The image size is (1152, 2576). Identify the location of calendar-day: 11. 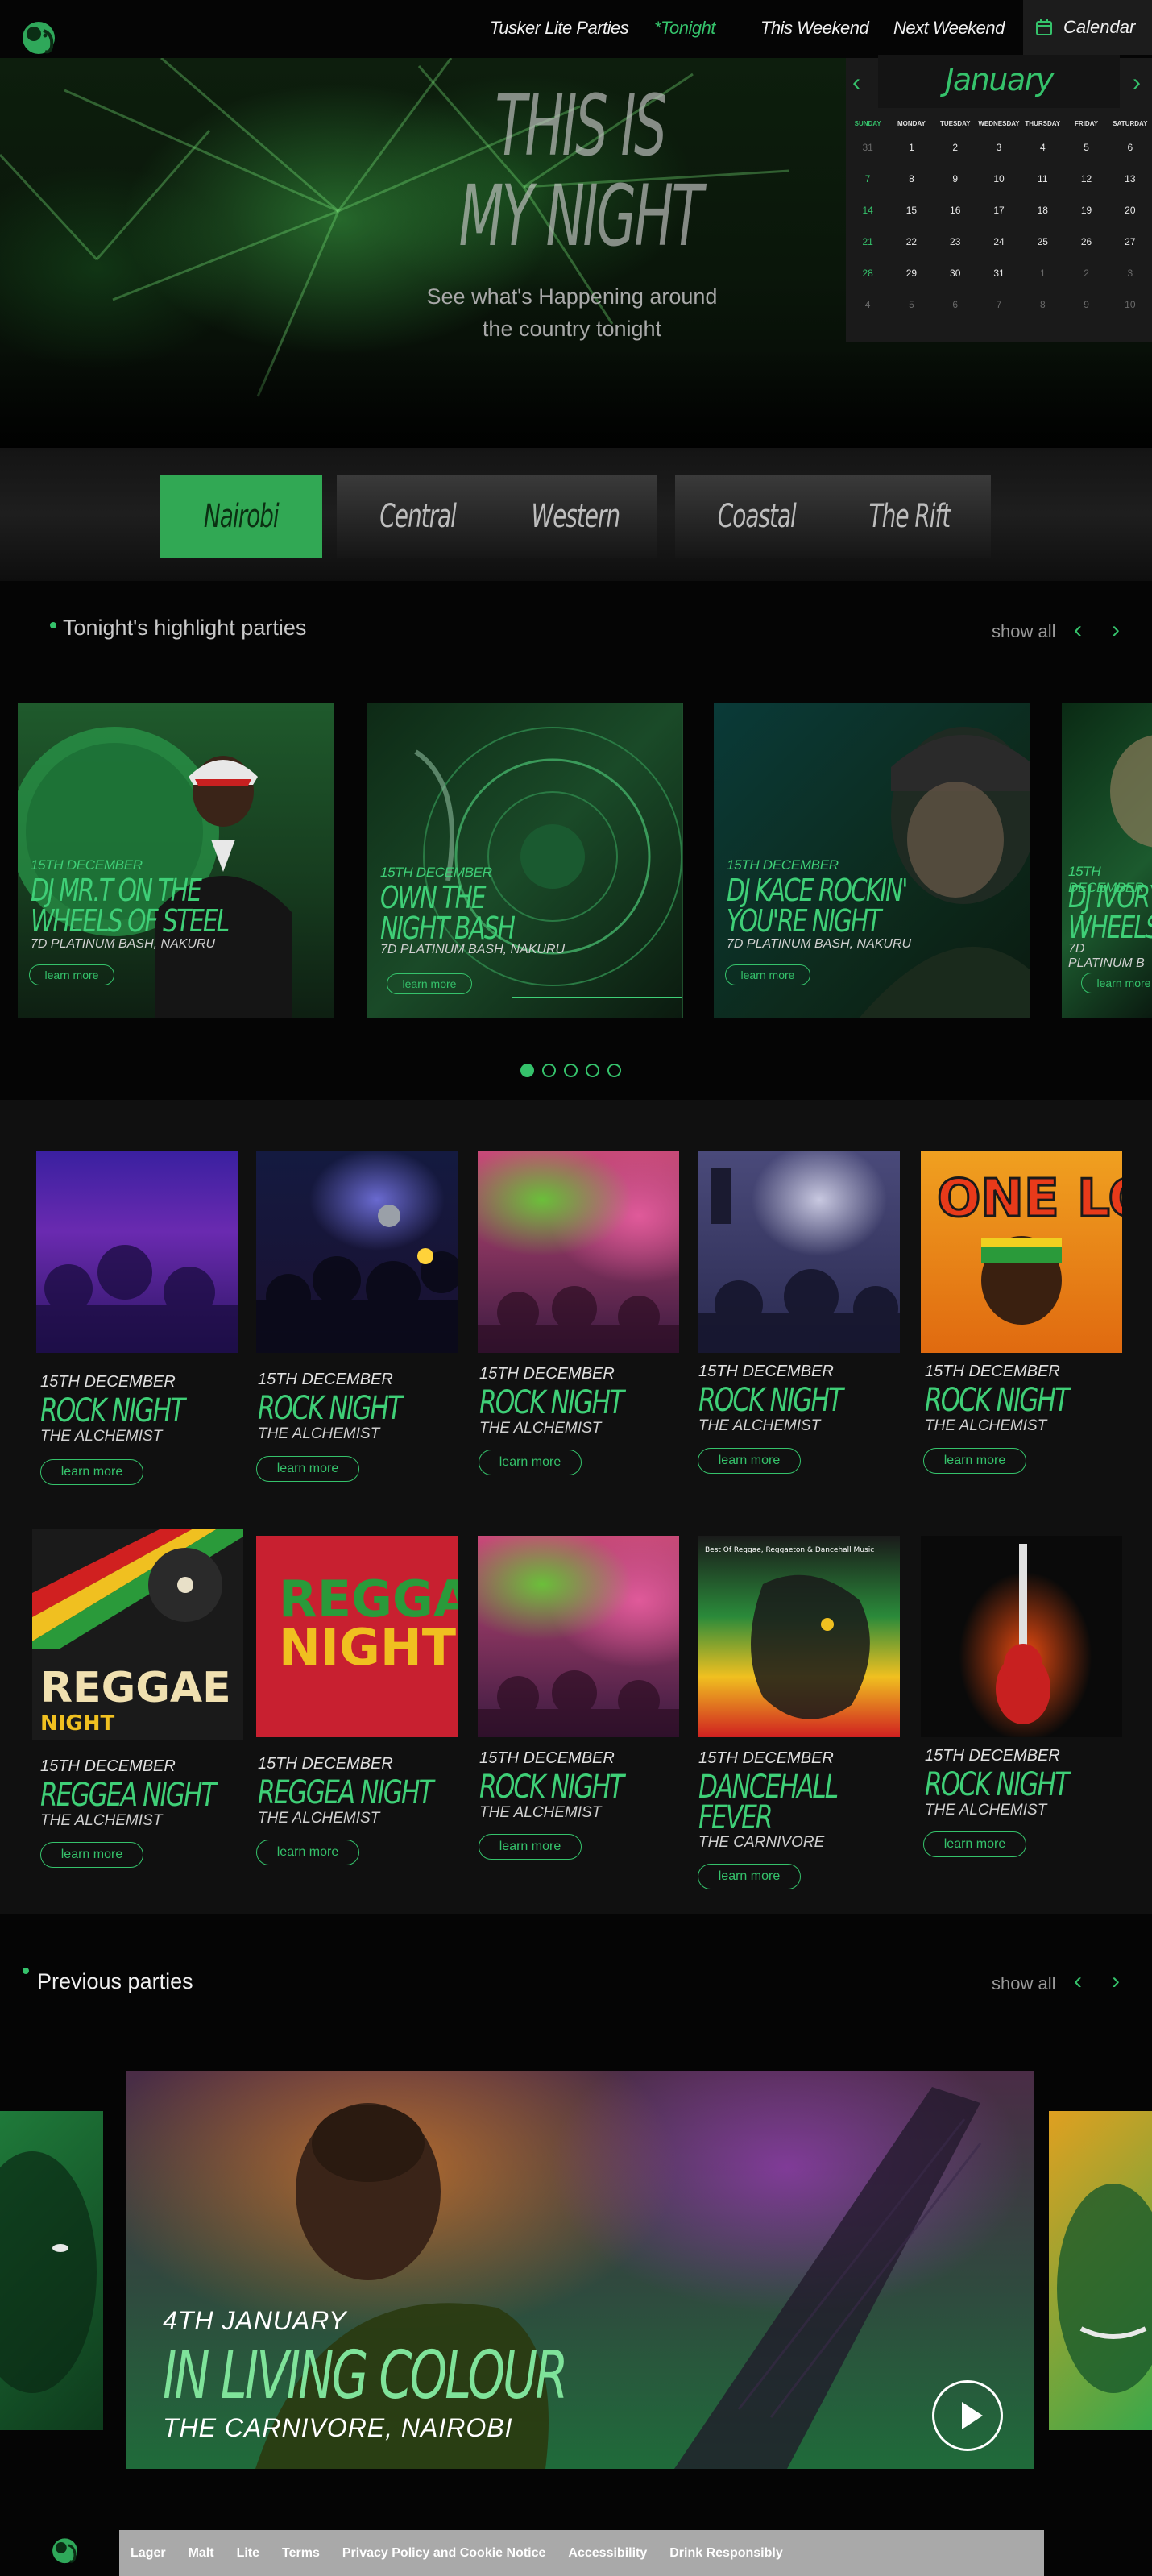
(1042, 179).